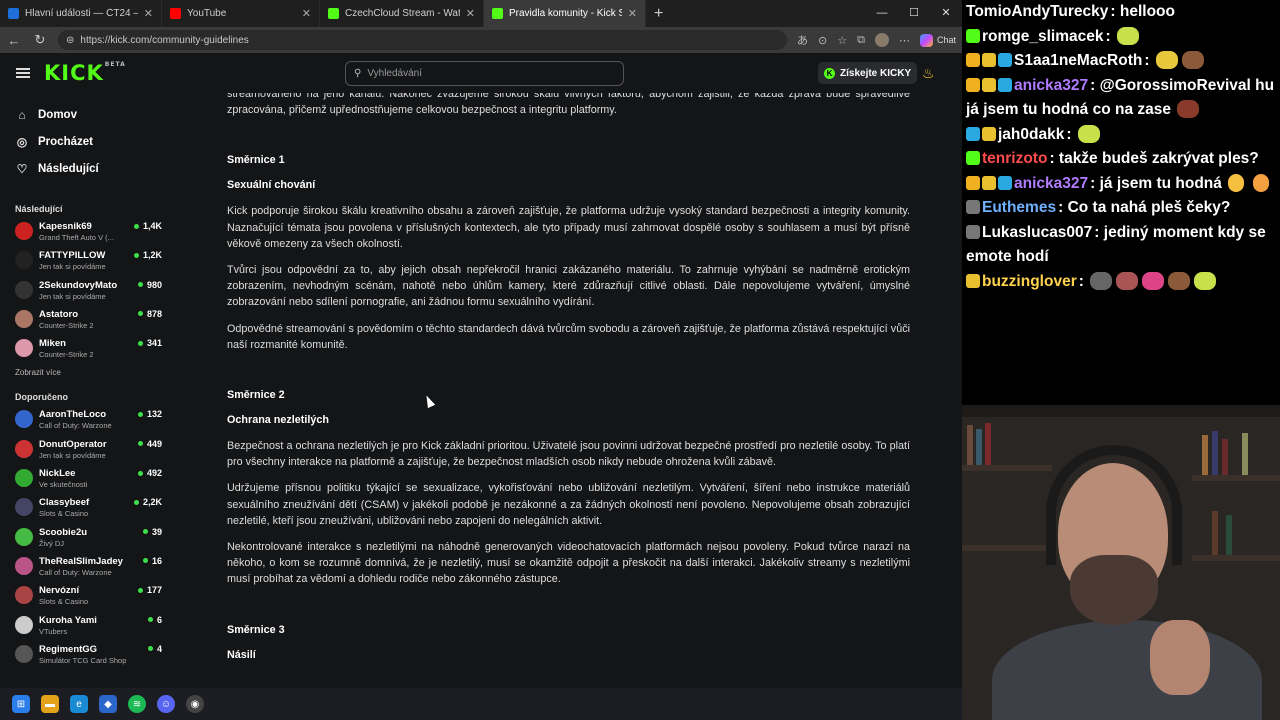 This screenshot has width=1280, height=720. What do you see at coordinates (154, 343) in the screenshot?
I see `viewer-count-value: 341` at bounding box center [154, 343].